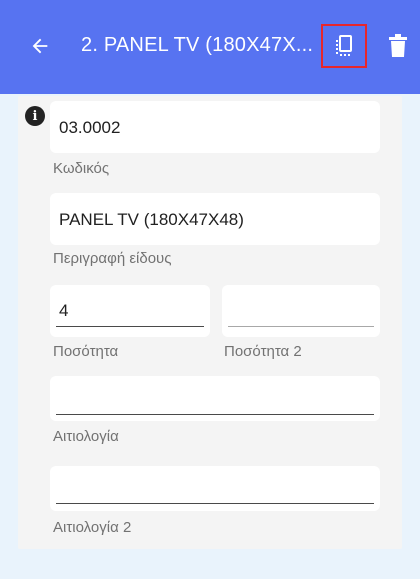 Image resolution: width=420 pixels, height=579 pixels. What do you see at coordinates (112, 258) in the screenshot?
I see `description-label: Περιγραφή είδους` at bounding box center [112, 258].